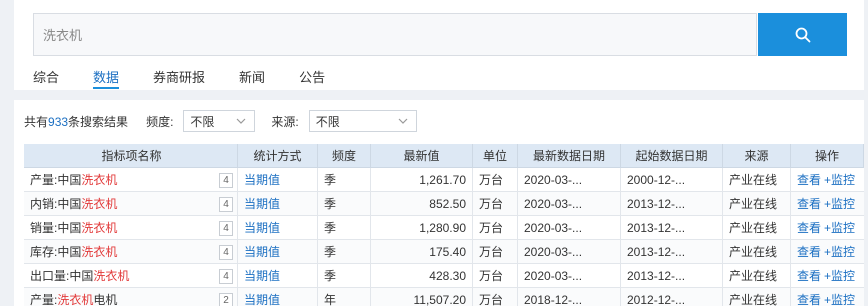 The image size is (868, 306). What do you see at coordinates (495, 156) in the screenshot?
I see `column-header: 单位` at bounding box center [495, 156].